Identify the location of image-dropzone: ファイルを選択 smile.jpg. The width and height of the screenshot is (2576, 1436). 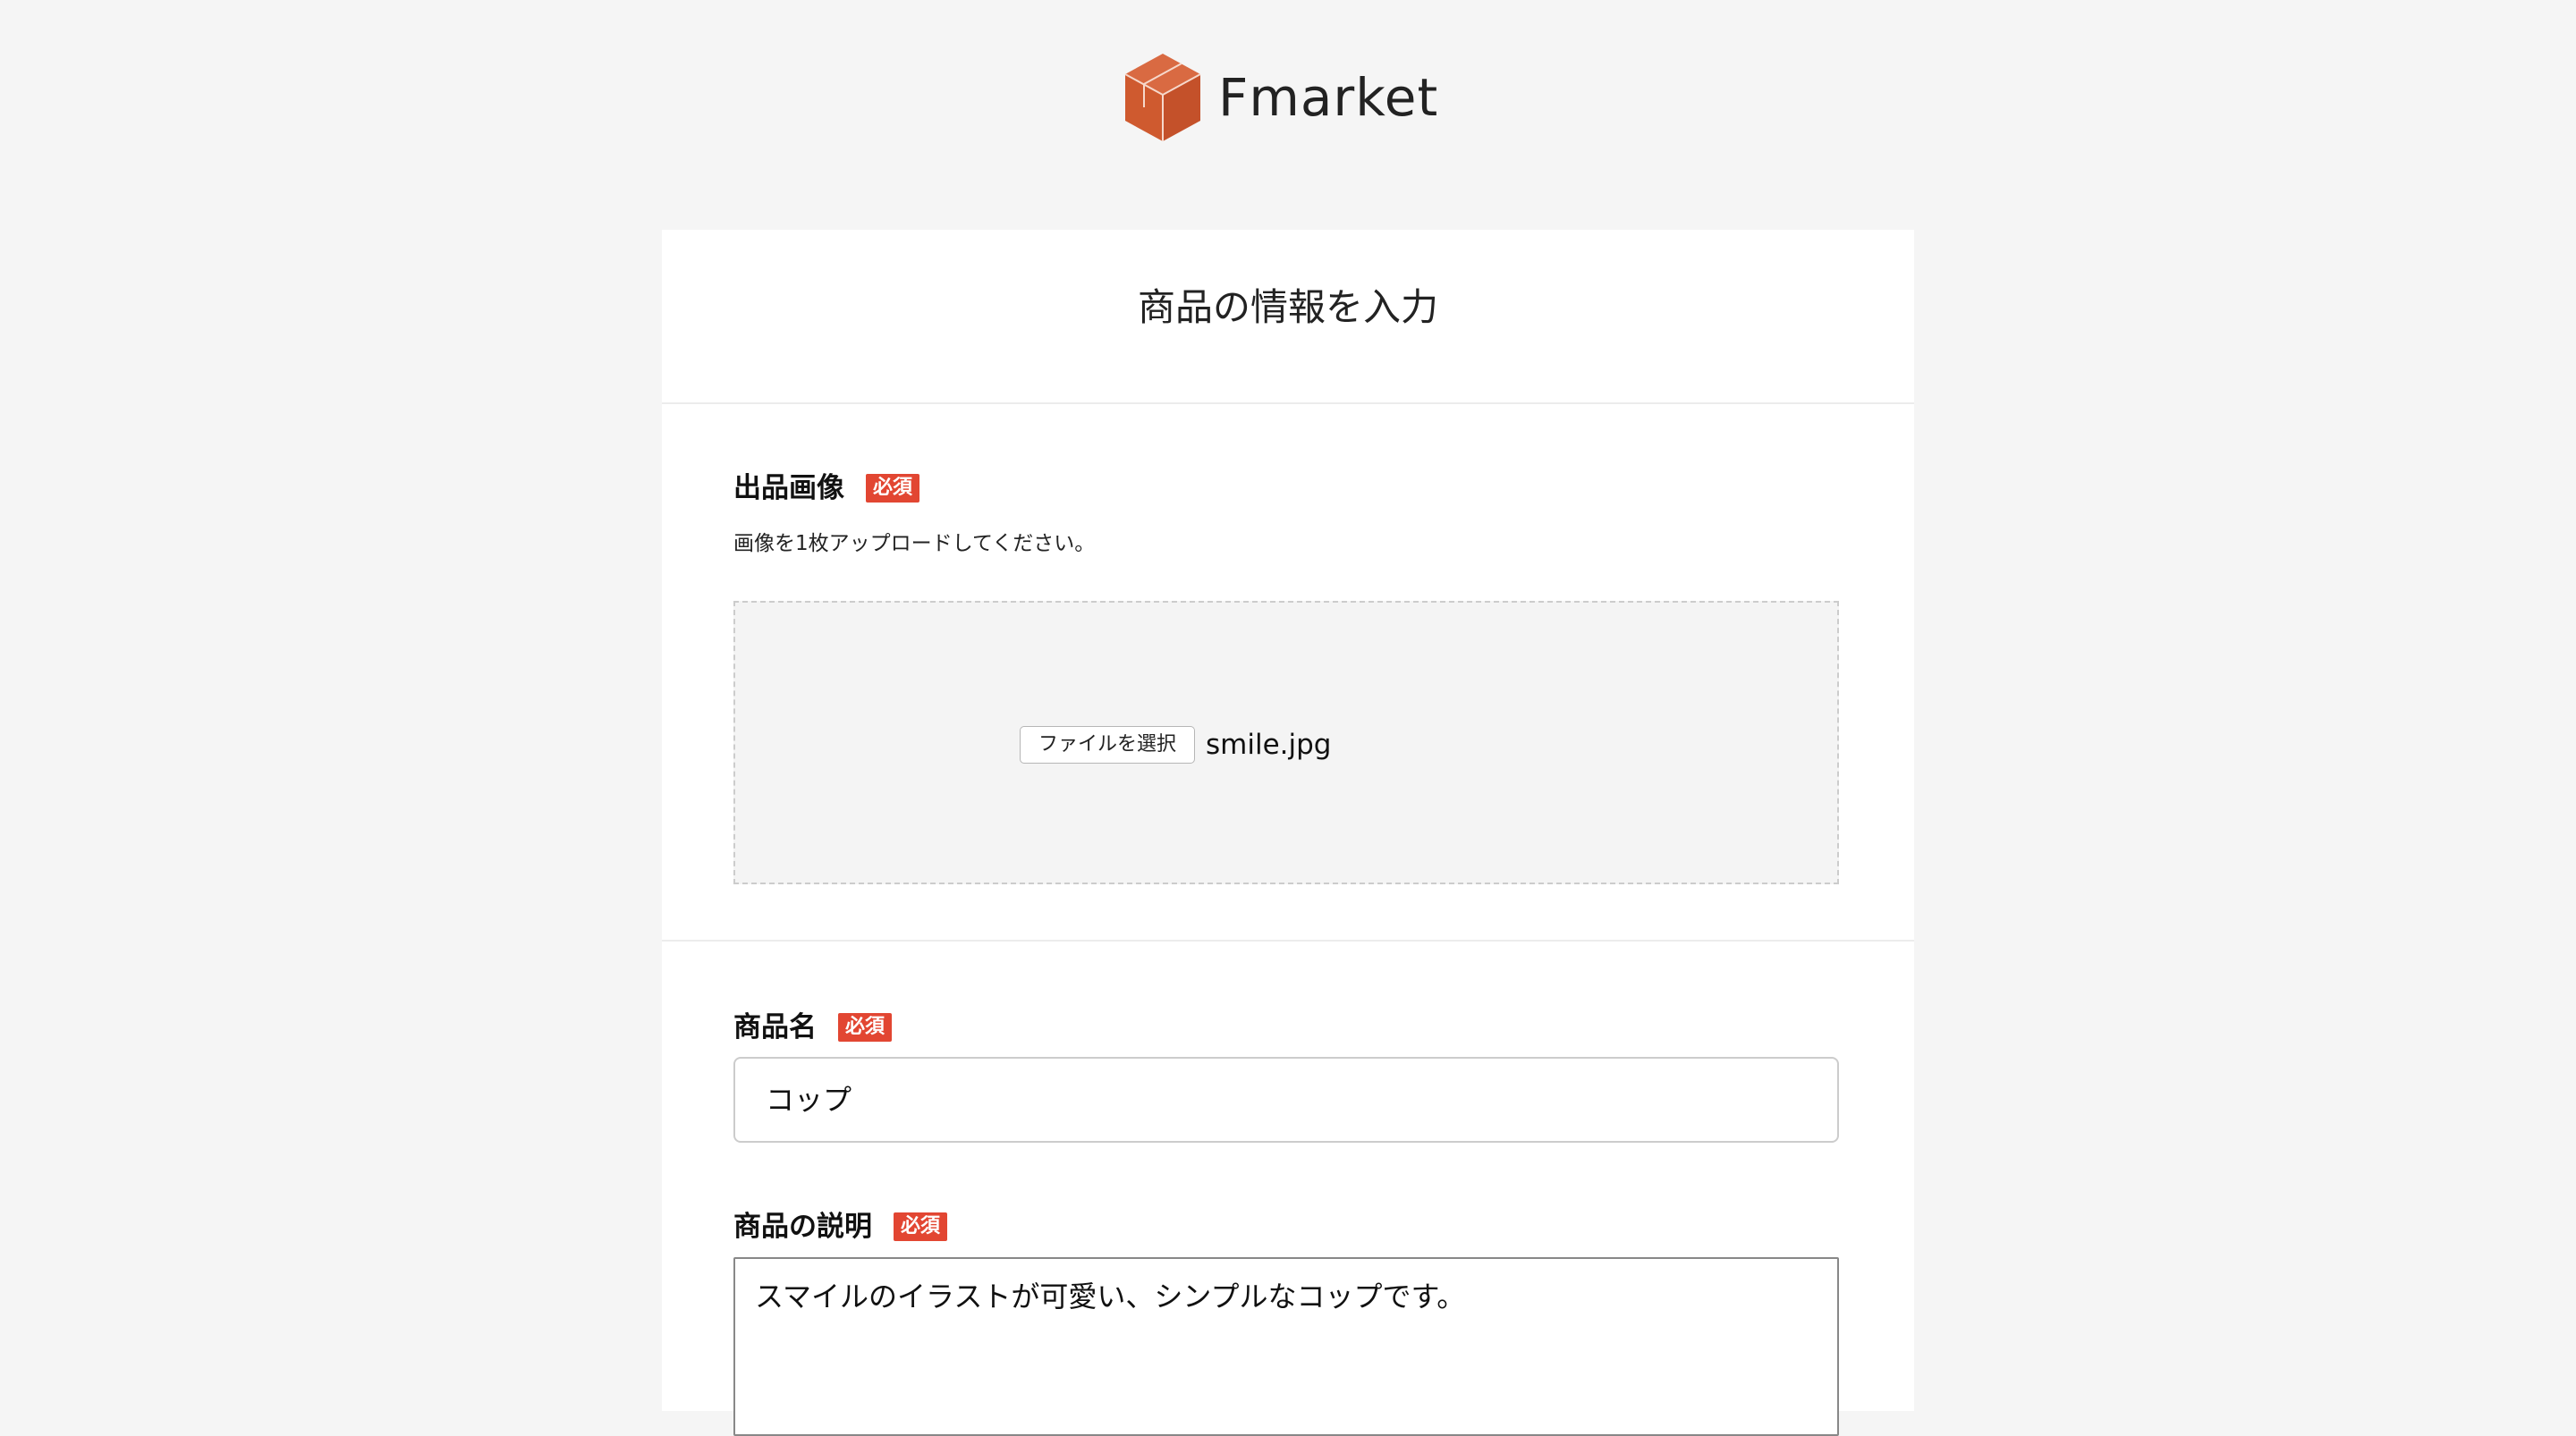
(1286, 742).